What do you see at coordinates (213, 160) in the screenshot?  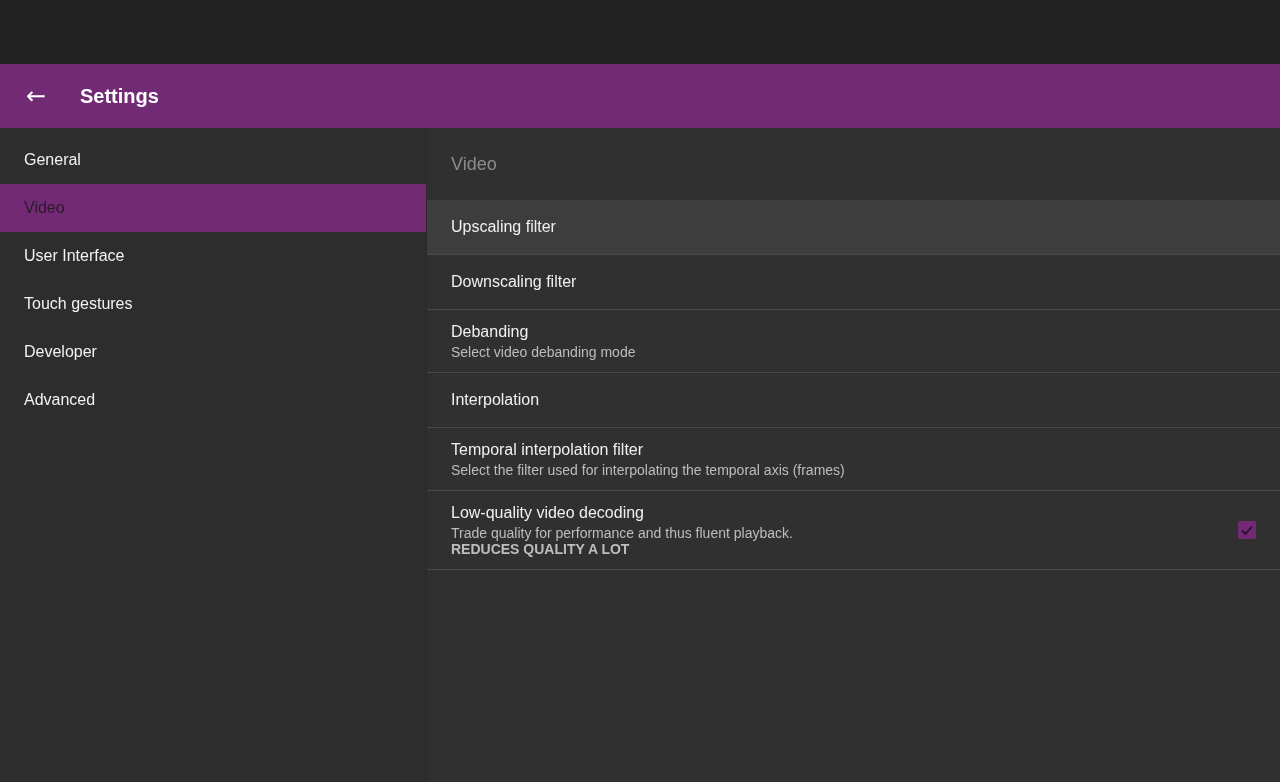 I see `sidebar-item: General` at bounding box center [213, 160].